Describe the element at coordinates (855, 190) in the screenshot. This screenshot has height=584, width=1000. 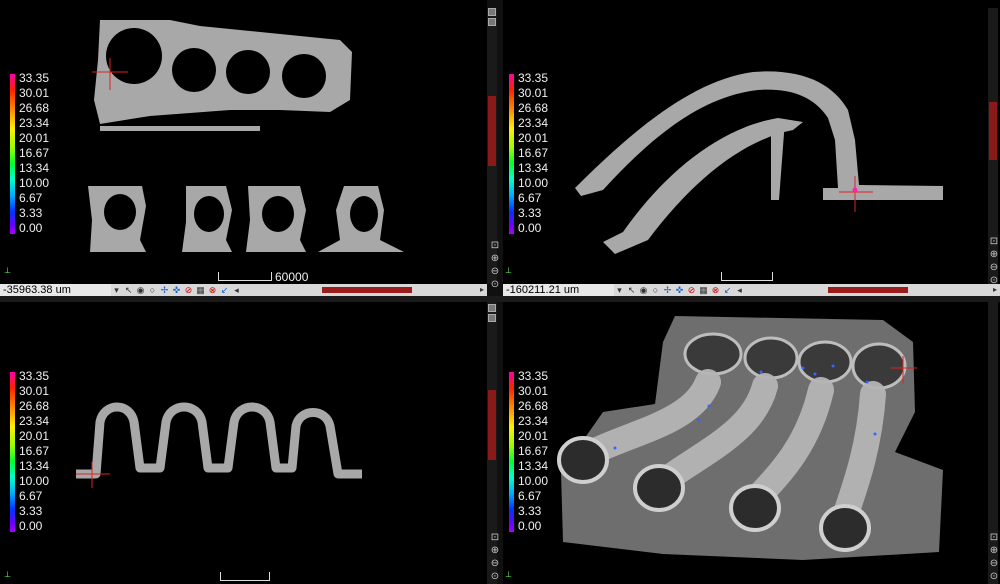
I see `measurement-point` at that location.